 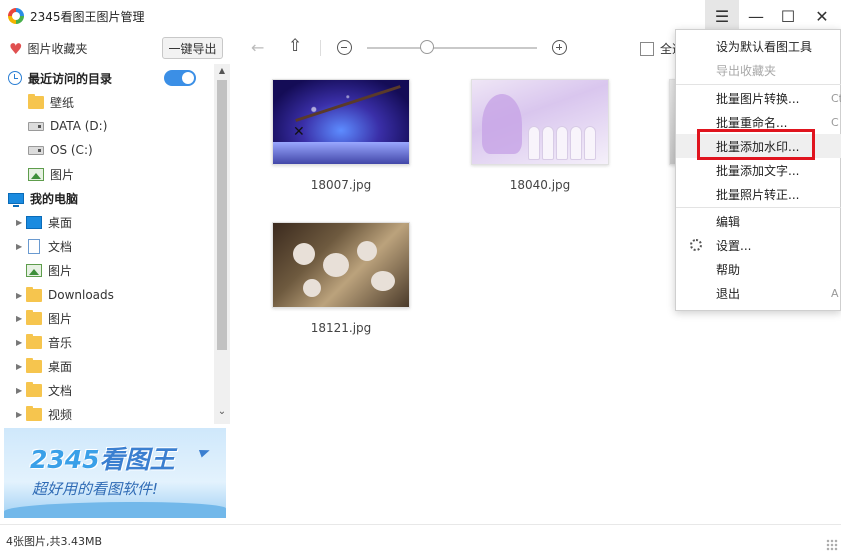 What do you see at coordinates (728, 269) in the screenshot?
I see `menu-item-label: 帮助` at bounding box center [728, 269].